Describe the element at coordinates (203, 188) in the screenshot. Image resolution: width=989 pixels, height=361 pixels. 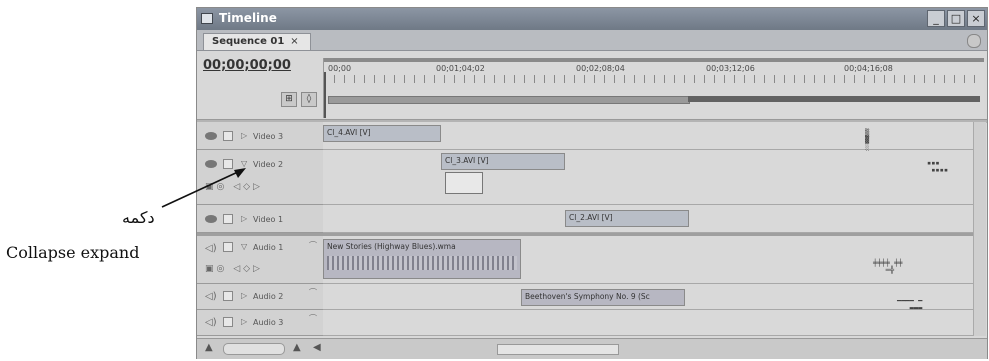
I see `annotation-arrow` at that location.